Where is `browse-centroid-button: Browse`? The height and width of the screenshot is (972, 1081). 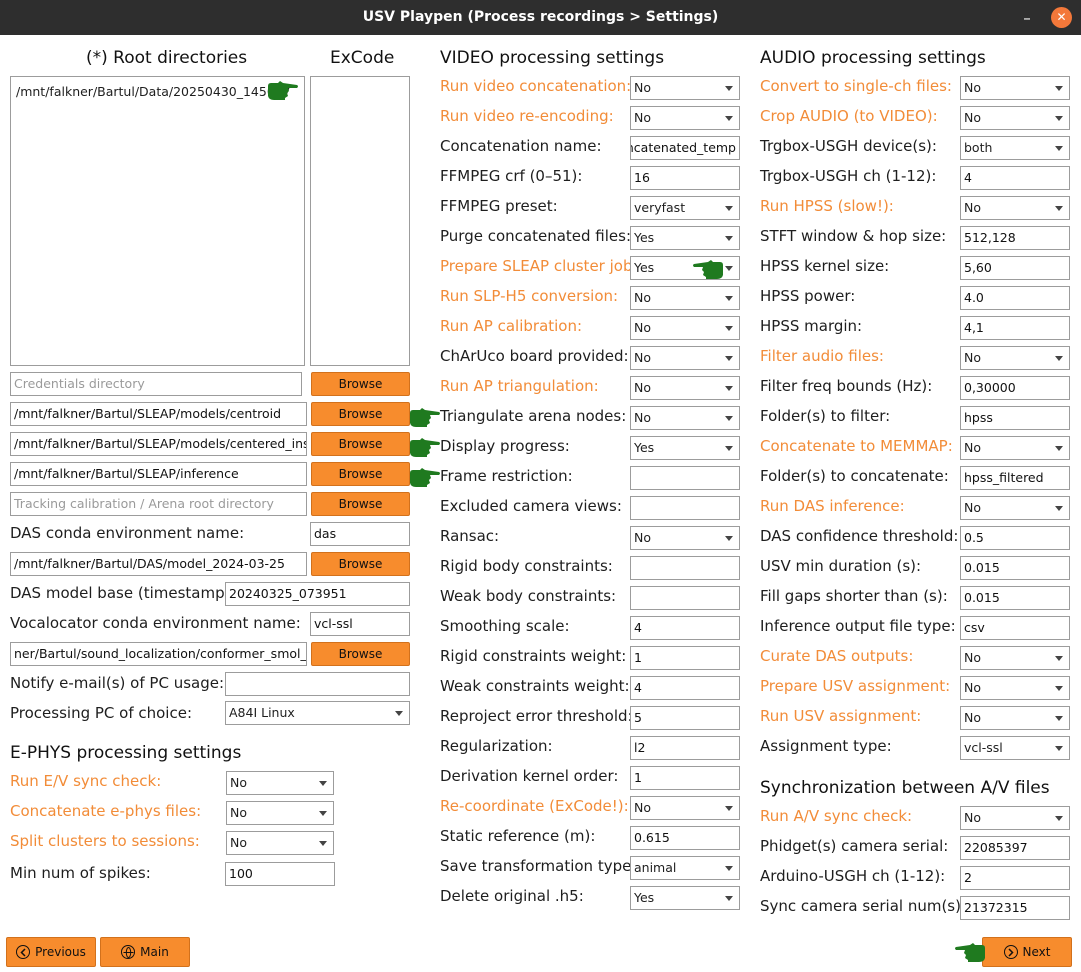
browse-centroid-button: Browse is located at coordinates (360, 414).